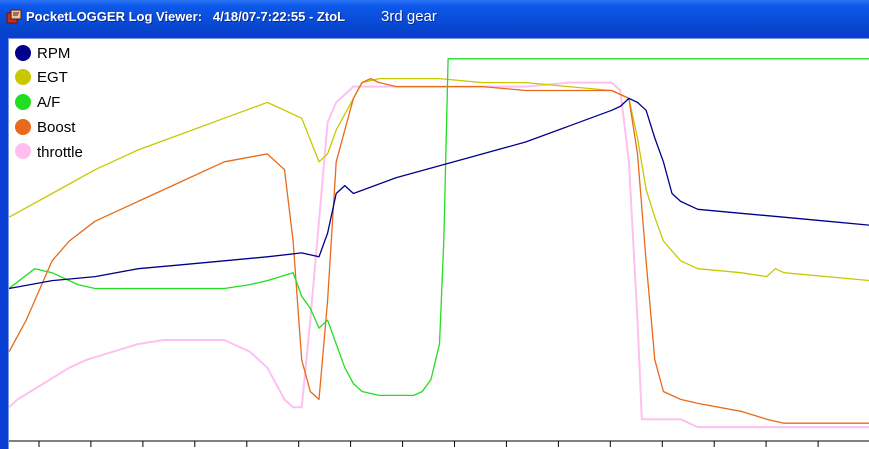  I want to click on legend-dot-af, so click(23, 102).